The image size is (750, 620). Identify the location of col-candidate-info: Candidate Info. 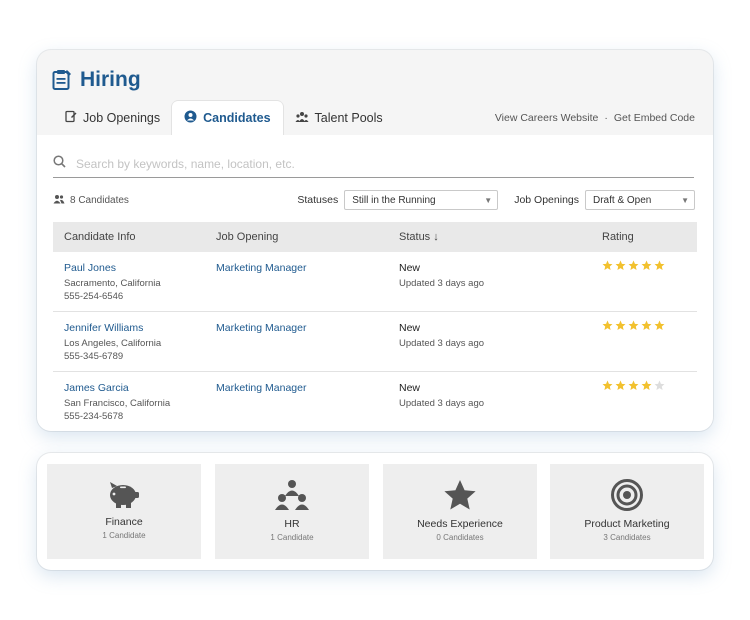
(134, 237).